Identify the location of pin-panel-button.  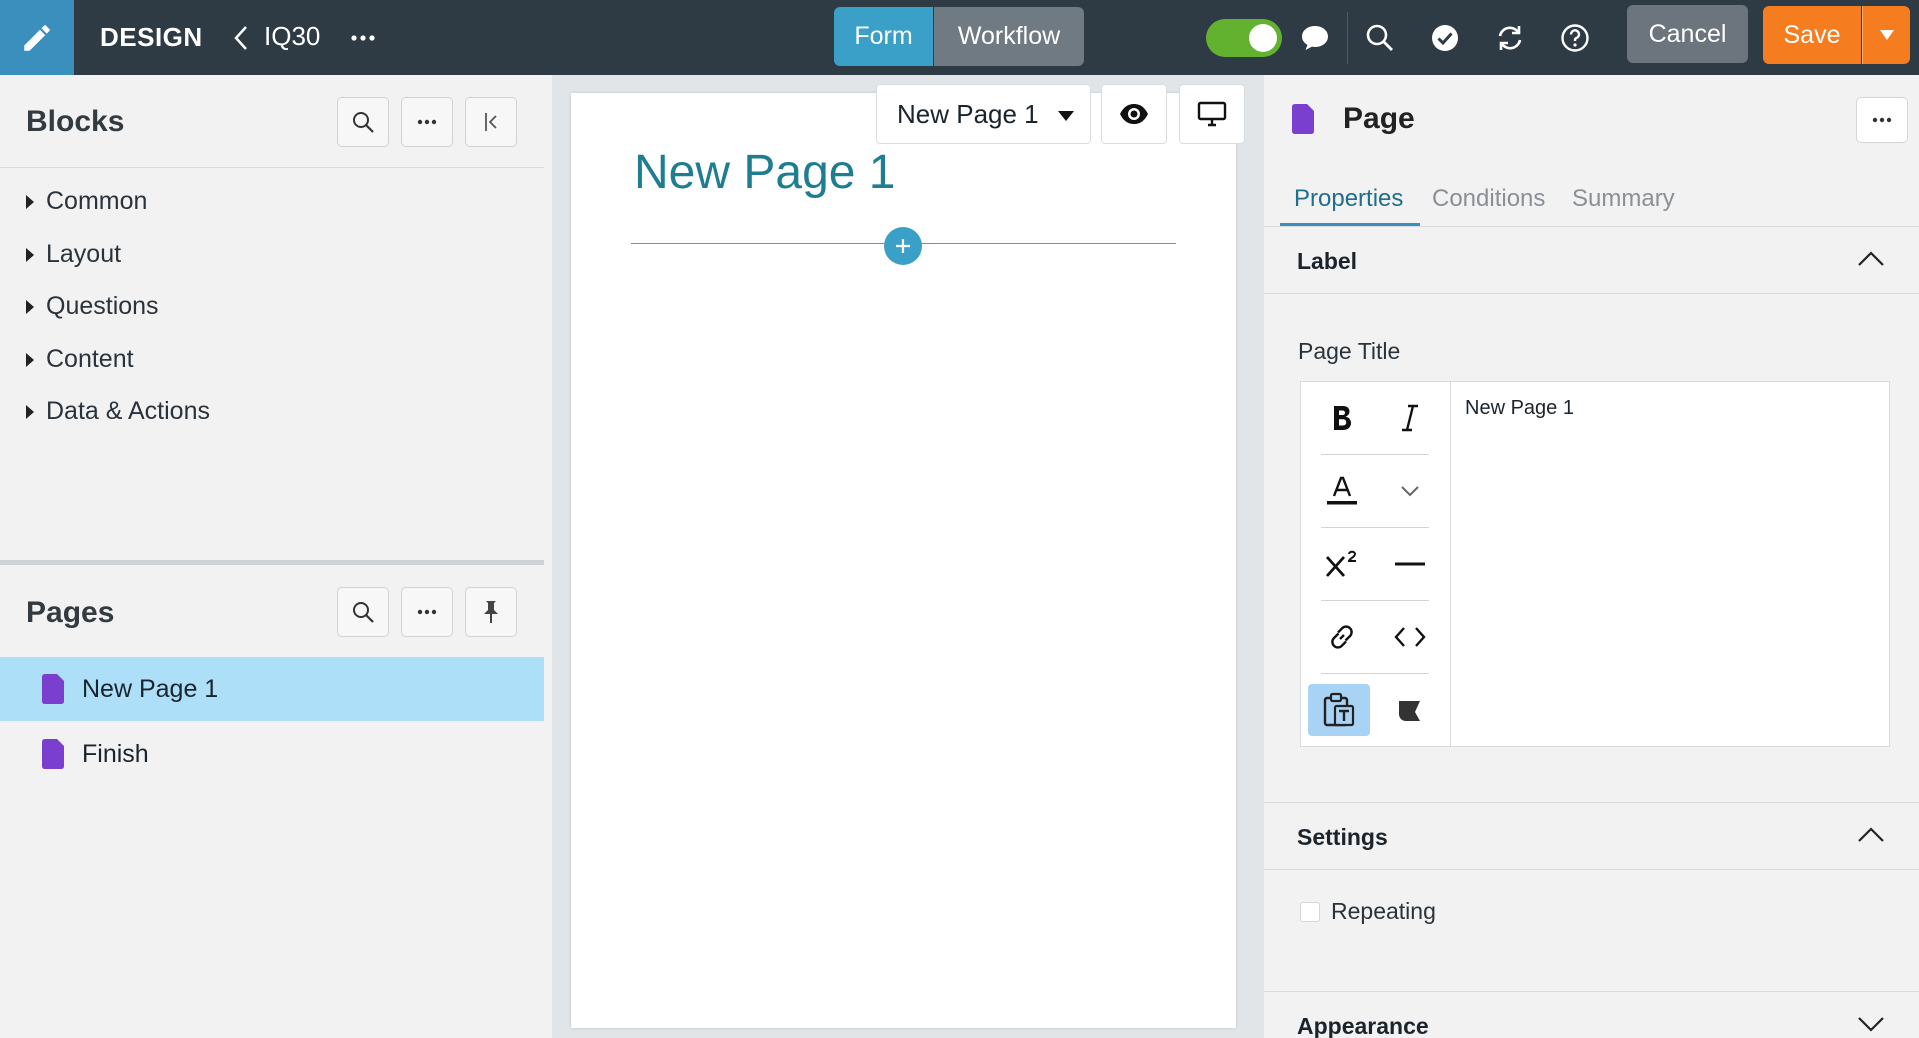
(491, 612).